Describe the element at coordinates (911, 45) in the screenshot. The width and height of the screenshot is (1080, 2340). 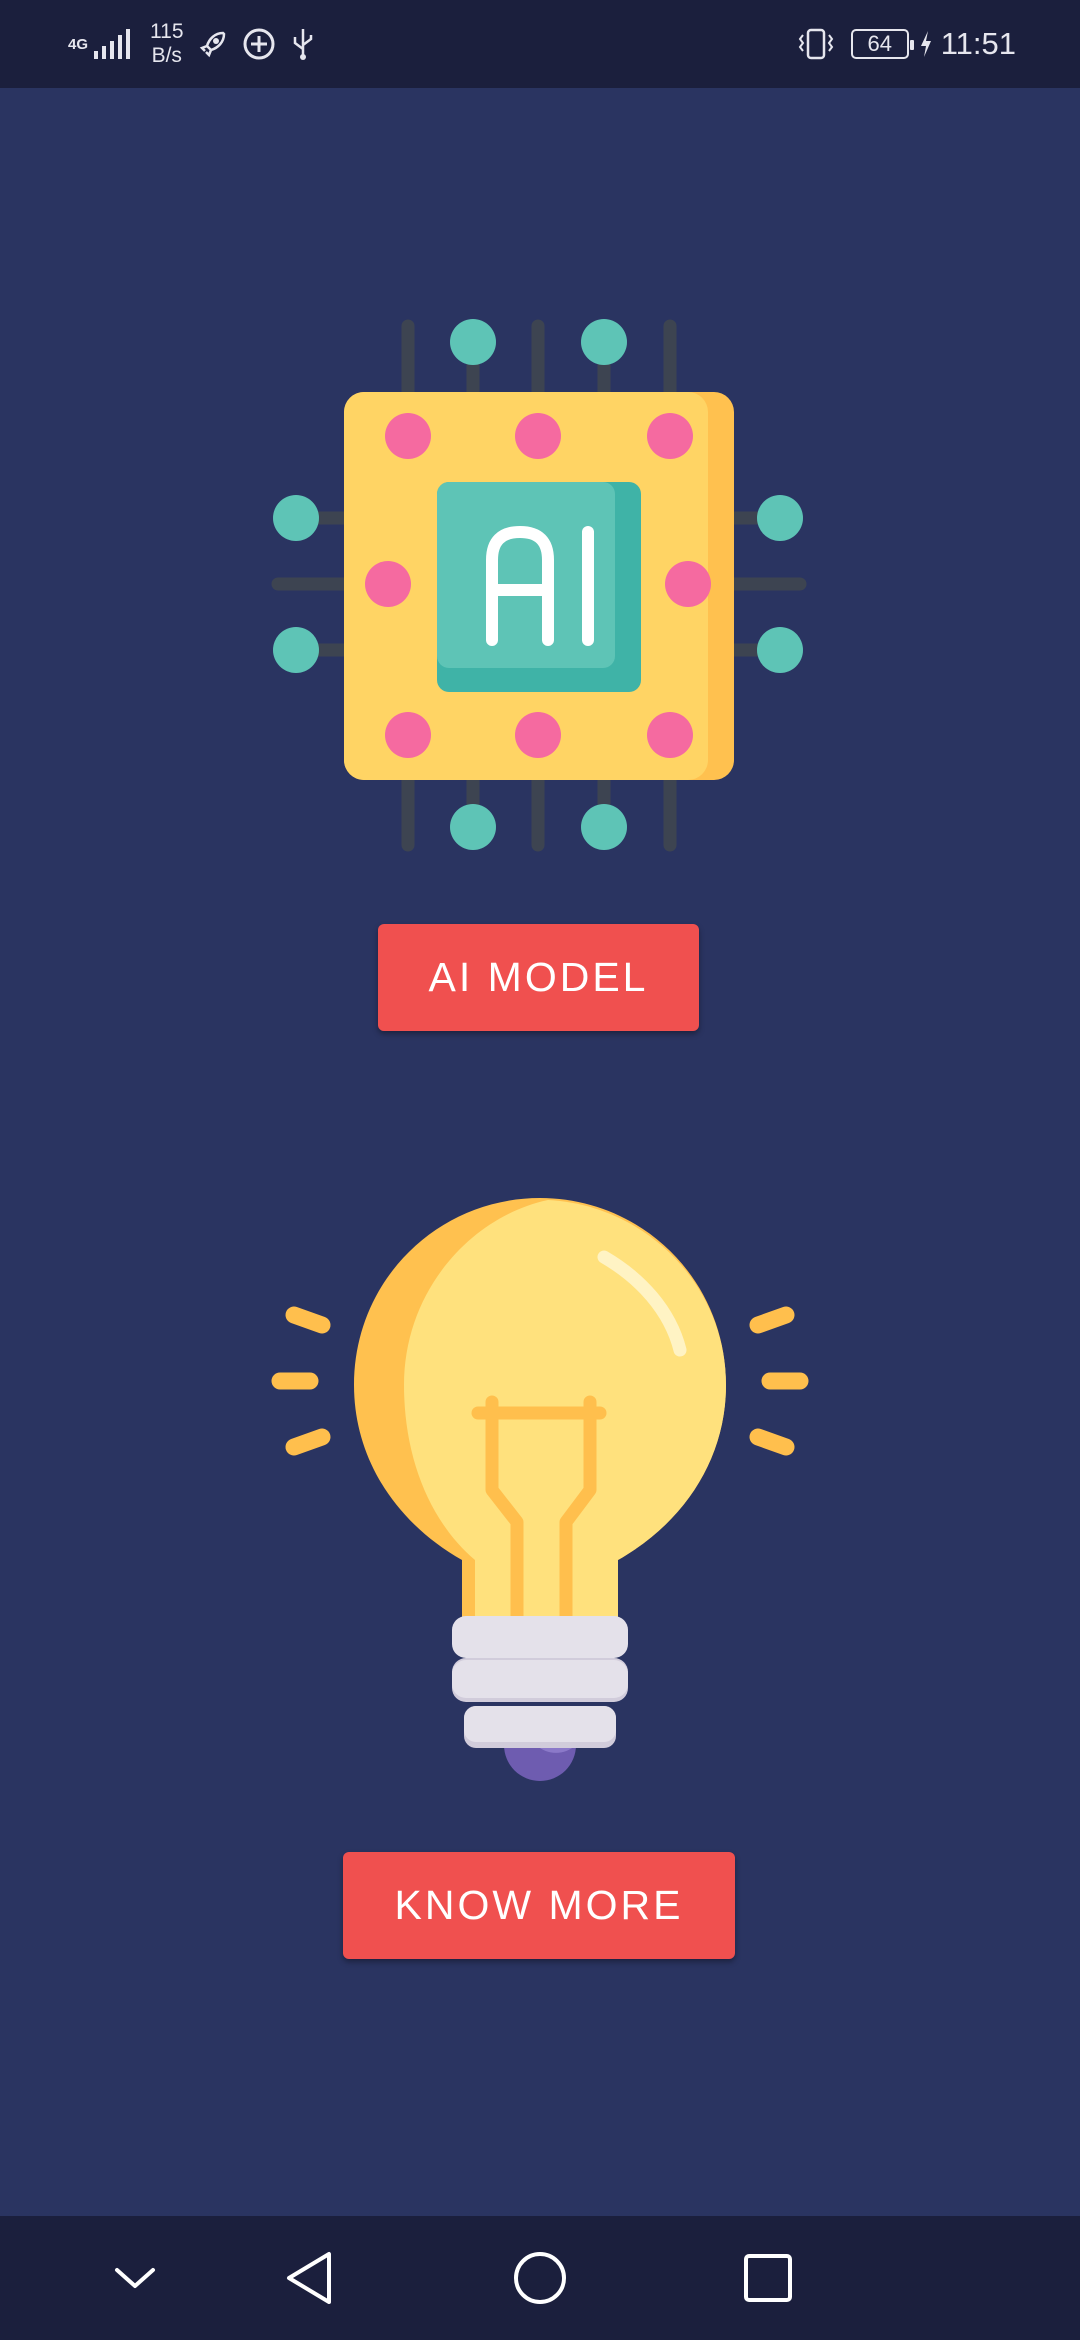
I see `battery-tip` at that location.